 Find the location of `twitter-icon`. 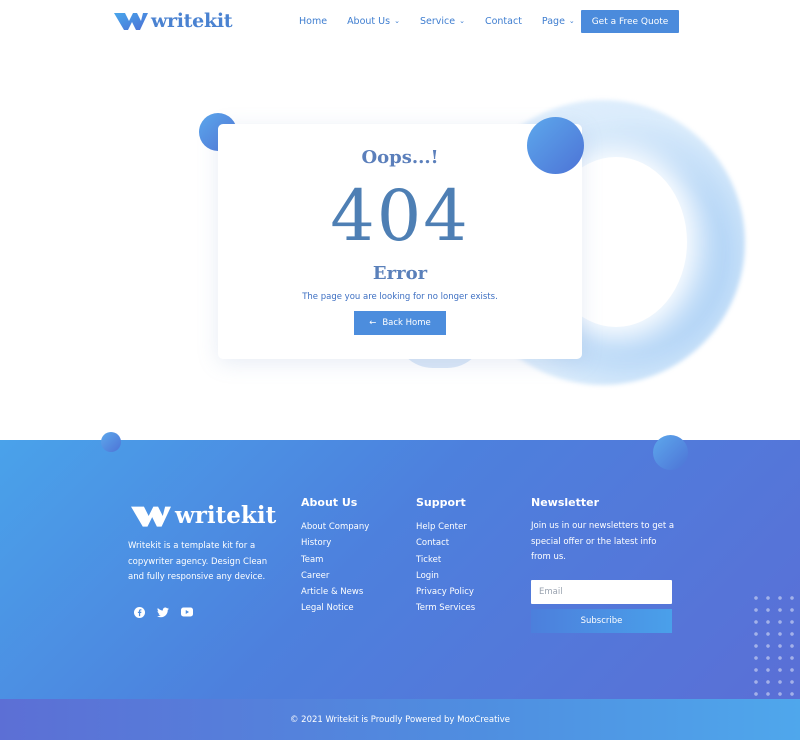

twitter-icon is located at coordinates (163, 612).